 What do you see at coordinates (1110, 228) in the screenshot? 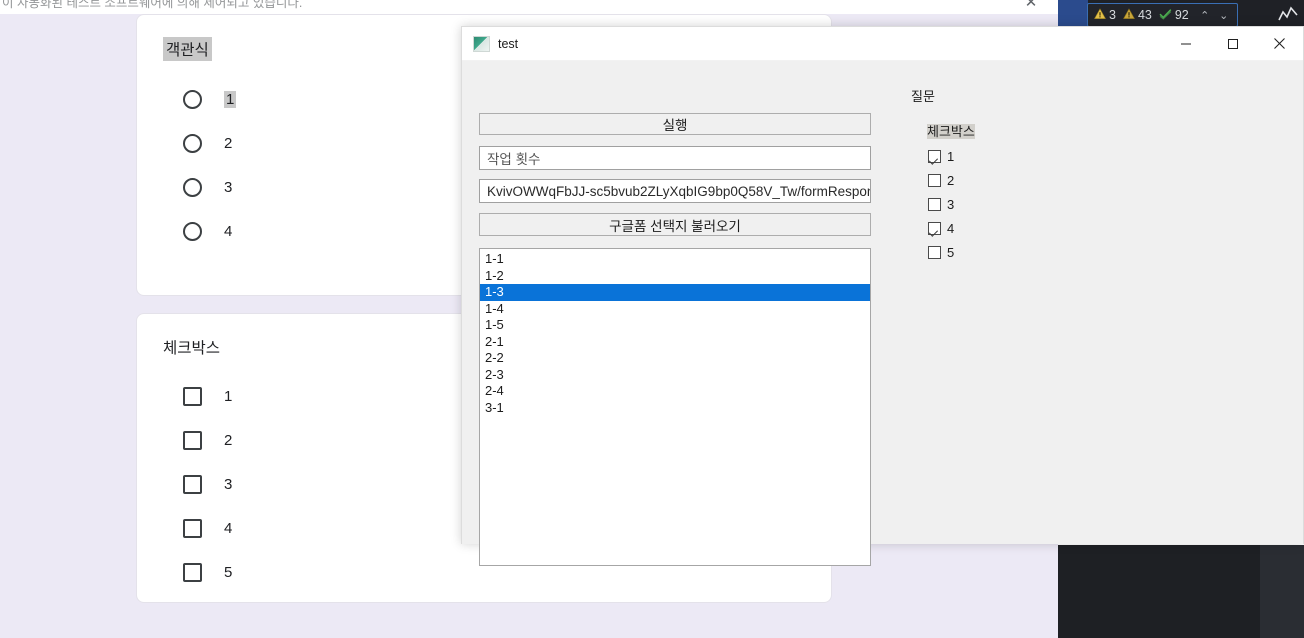
I see `panel-checkbox-row: 4` at bounding box center [1110, 228].